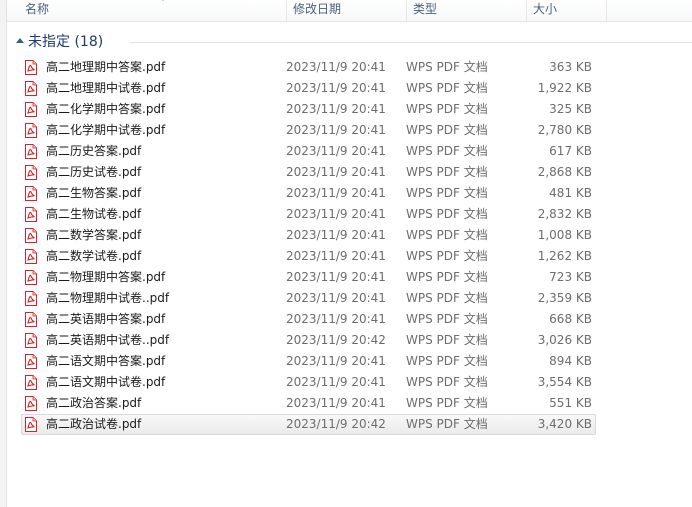 Image resolution: width=692 pixels, height=507 pixels. What do you see at coordinates (106, 130) in the screenshot?
I see `file-name: 高二化学期中试卷.pdf` at bounding box center [106, 130].